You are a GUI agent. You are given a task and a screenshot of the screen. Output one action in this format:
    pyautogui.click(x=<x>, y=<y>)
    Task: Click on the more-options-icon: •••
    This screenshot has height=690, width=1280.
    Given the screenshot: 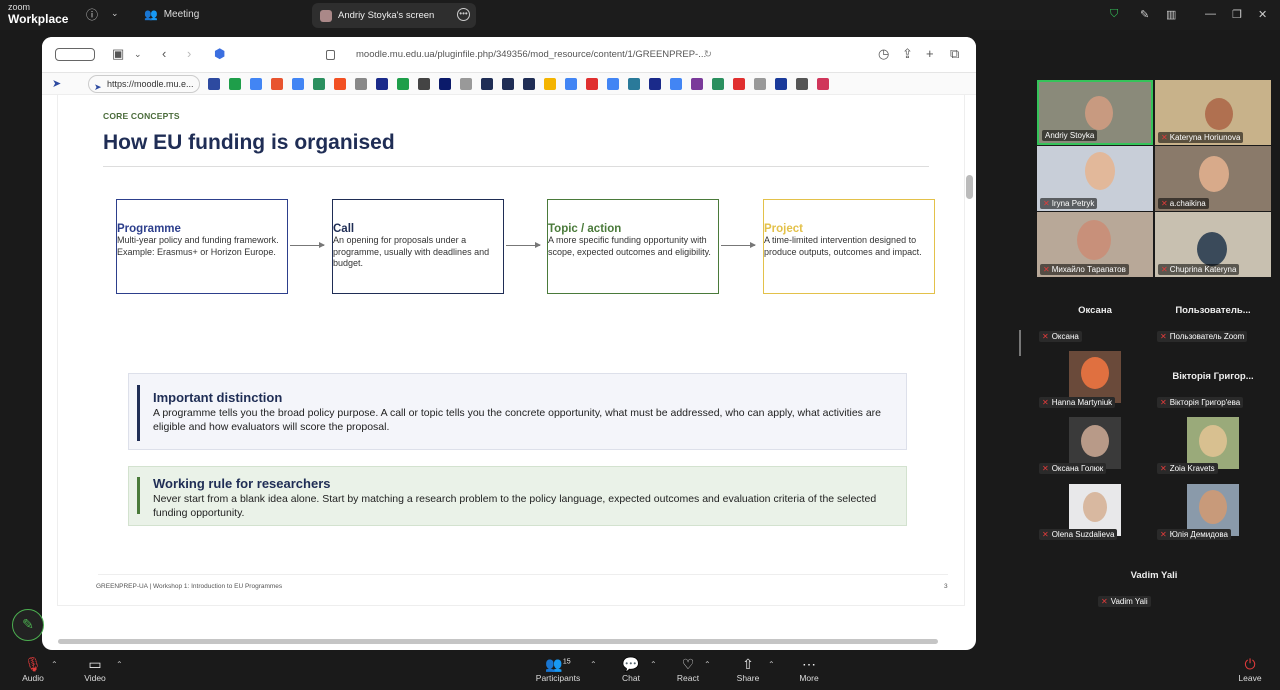 What is the action you would take?
    pyautogui.click(x=463, y=14)
    